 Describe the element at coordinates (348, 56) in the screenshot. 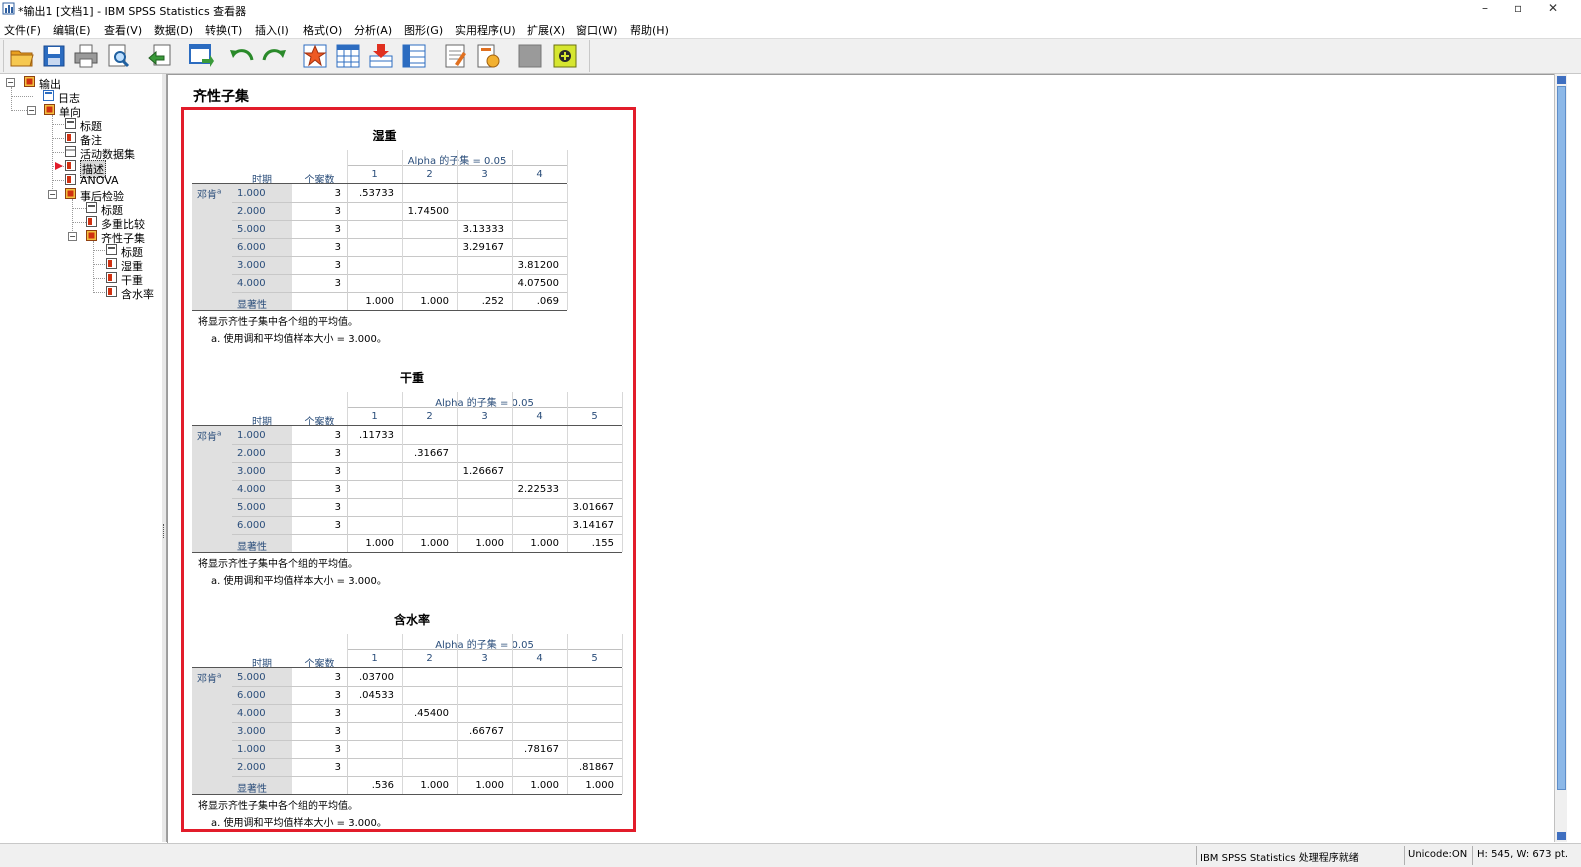

I see `goto-variable-icon` at that location.